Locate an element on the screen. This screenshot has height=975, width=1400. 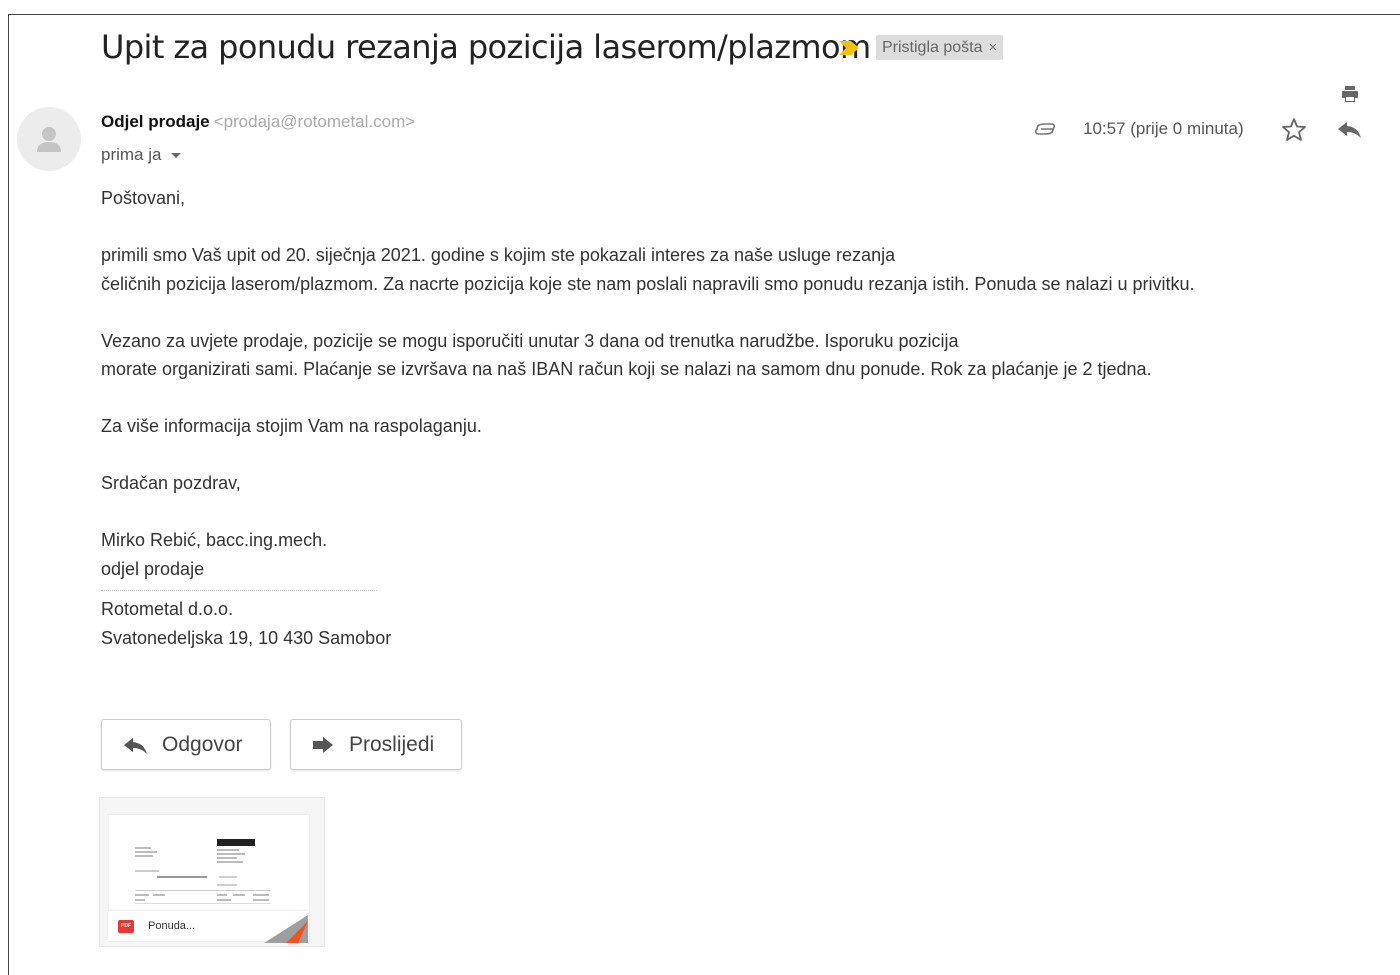
recipient-text: prima ja is located at coordinates (131, 154).